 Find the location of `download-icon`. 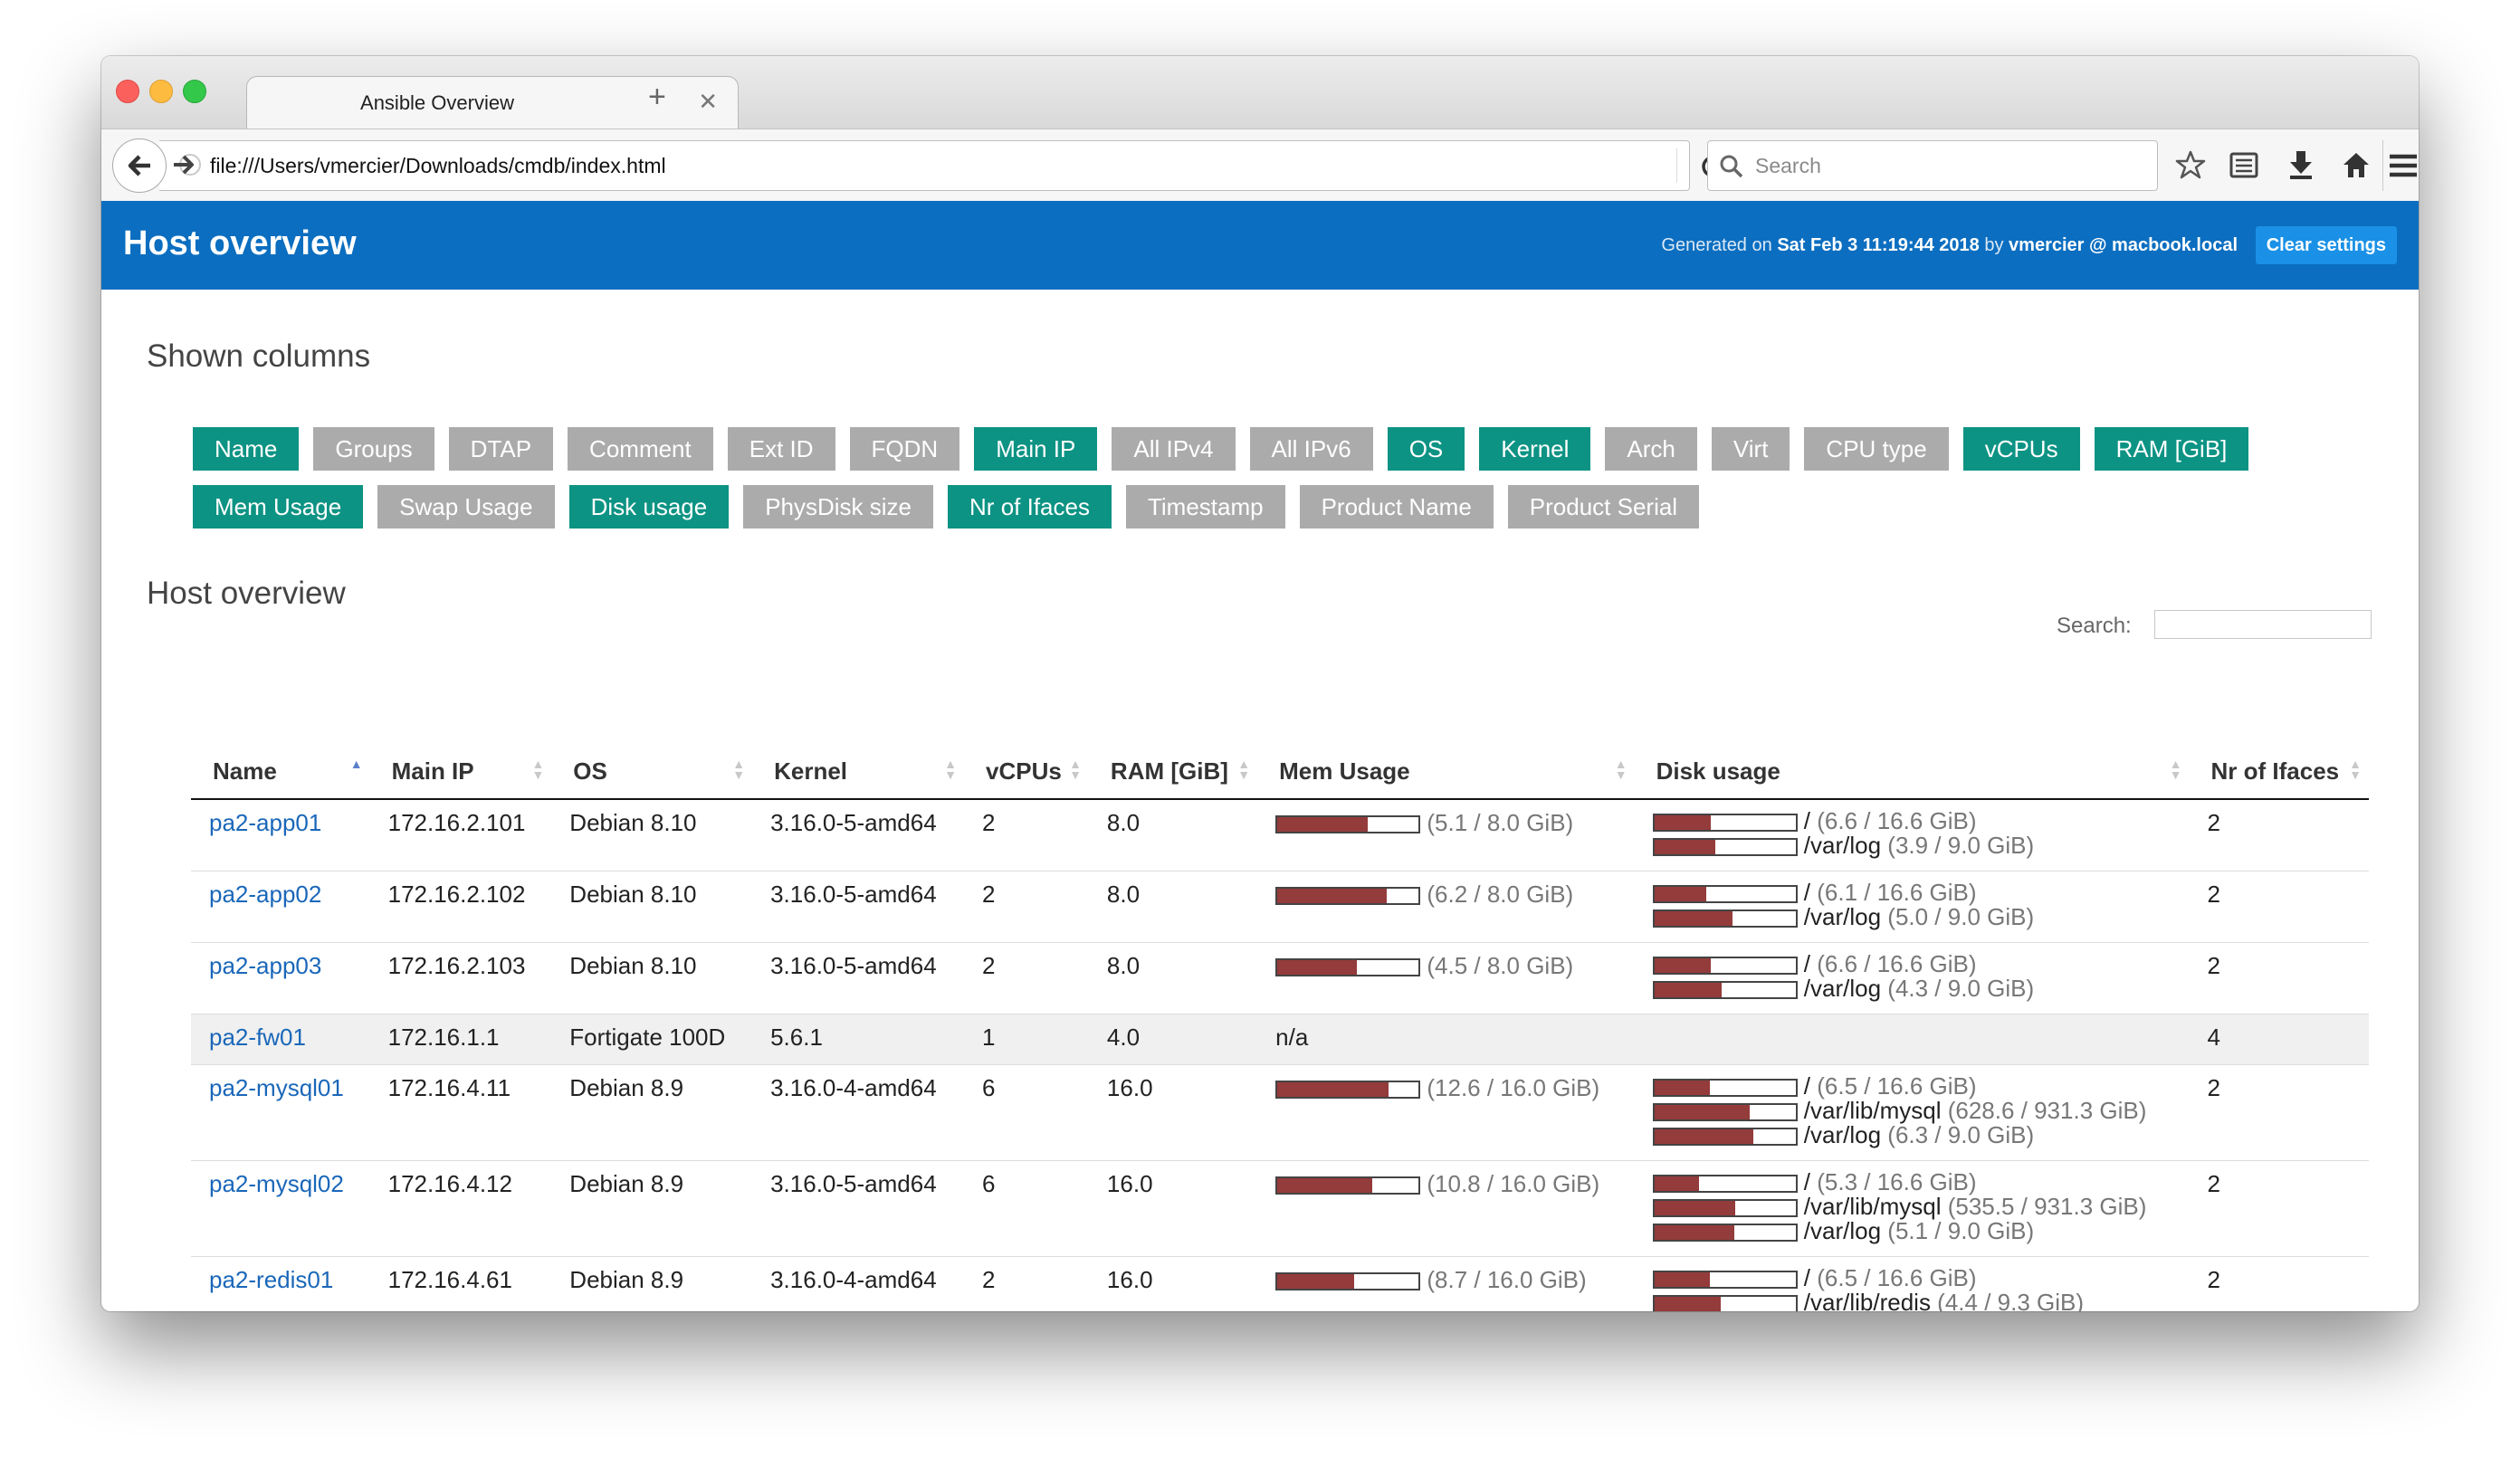

download-icon is located at coordinates (2301, 164).